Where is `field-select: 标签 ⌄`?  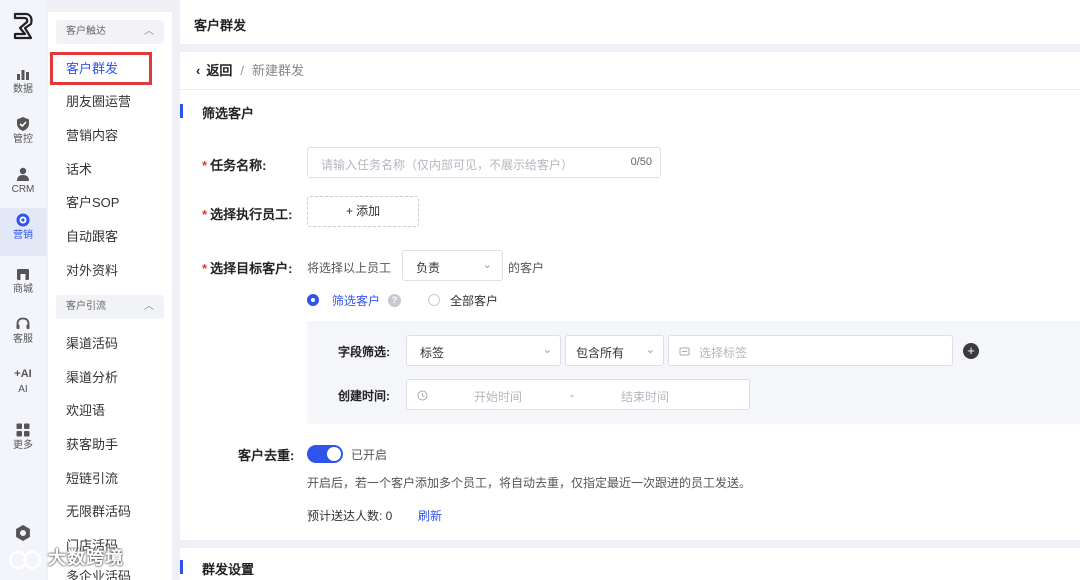 field-select: 标签 ⌄ is located at coordinates (483, 350).